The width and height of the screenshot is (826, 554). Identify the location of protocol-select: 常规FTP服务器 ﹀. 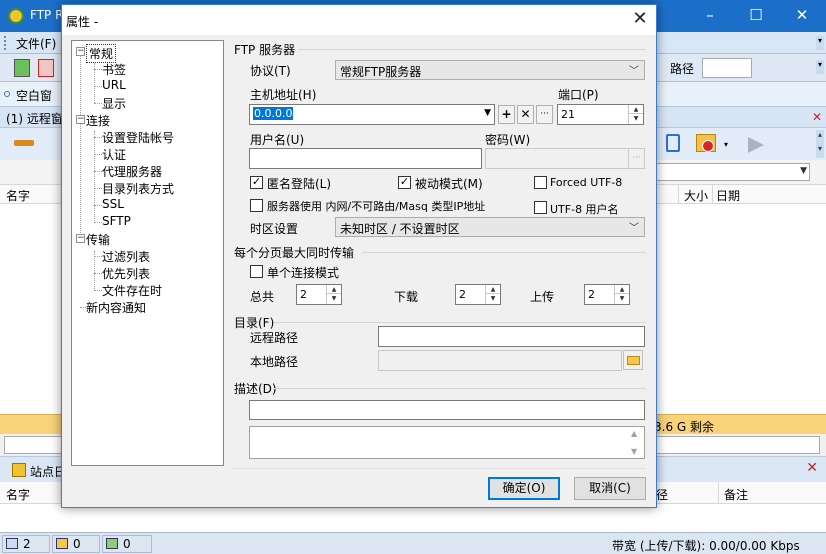
(490, 70).